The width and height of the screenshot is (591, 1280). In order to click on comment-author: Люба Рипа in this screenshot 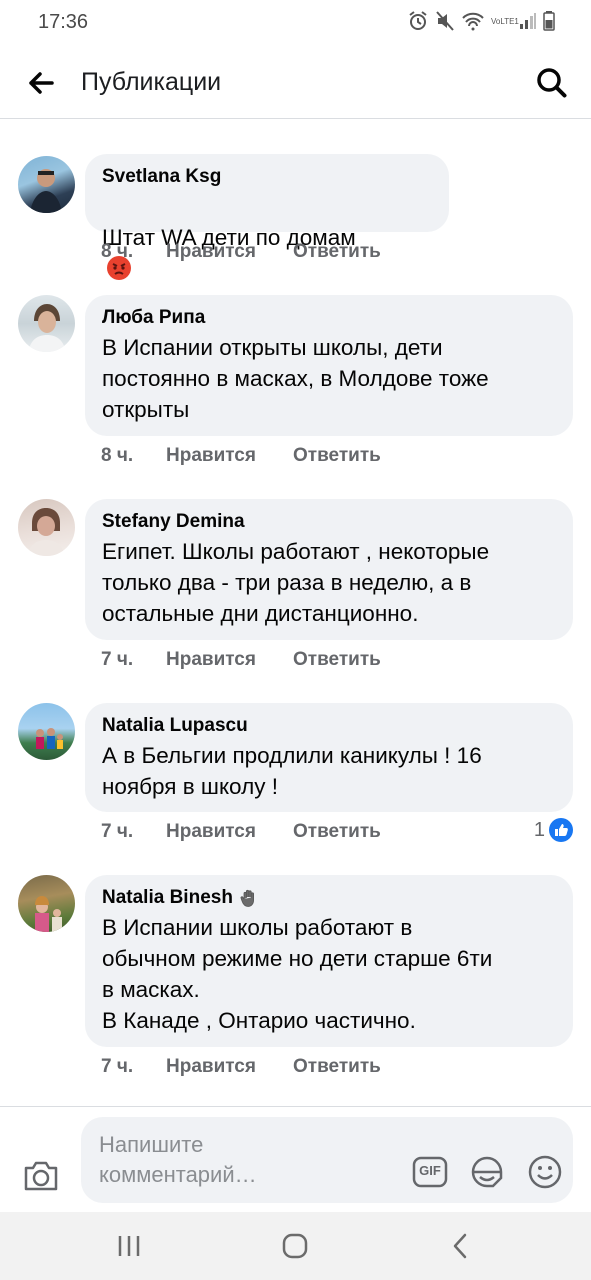, I will do `click(329, 317)`.